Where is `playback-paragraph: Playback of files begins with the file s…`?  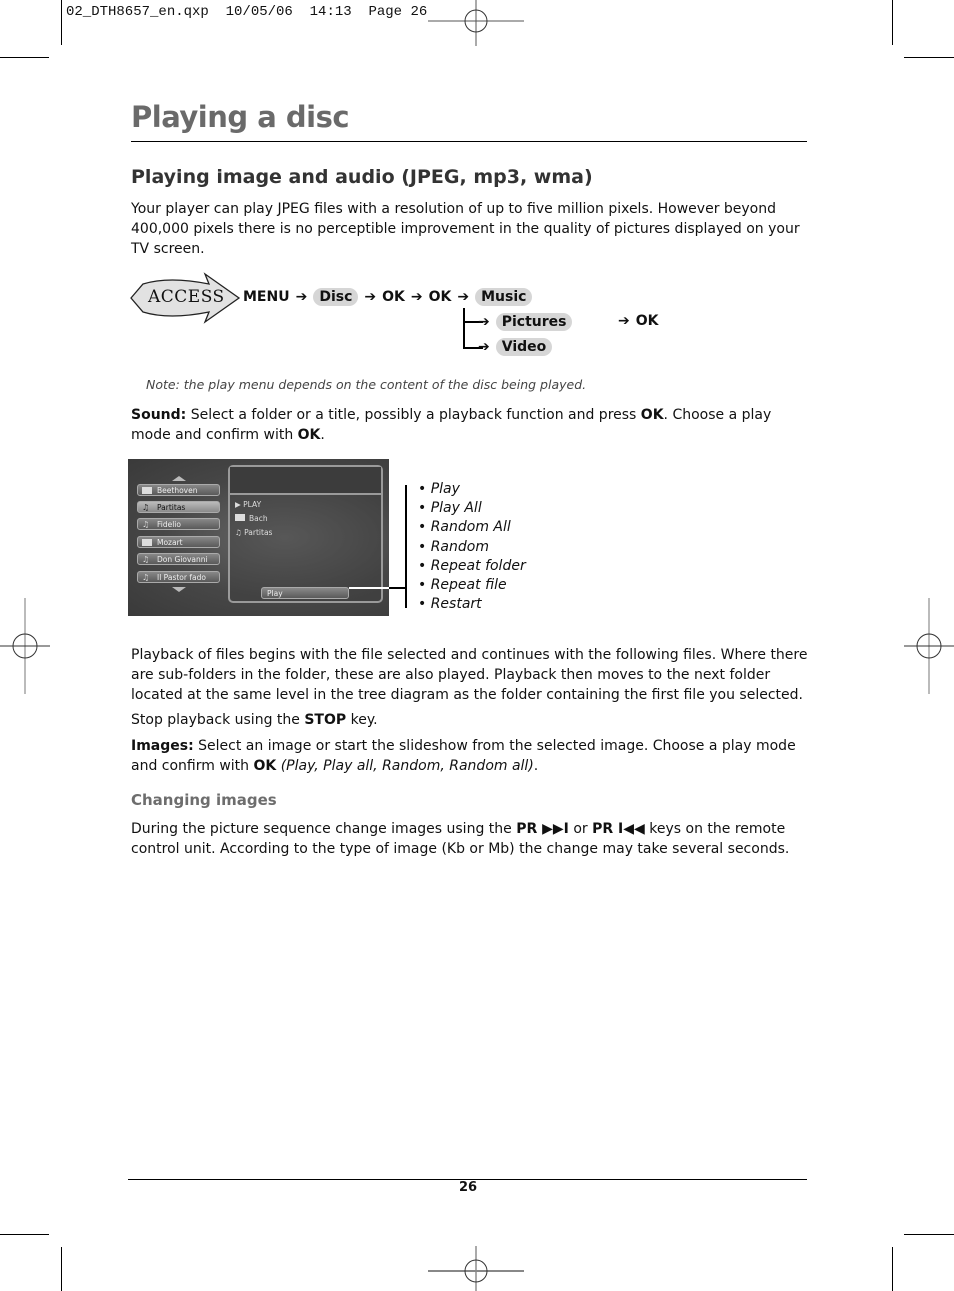 playback-paragraph: Playback of files begins with the file s… is located at coordinates (469, 675).